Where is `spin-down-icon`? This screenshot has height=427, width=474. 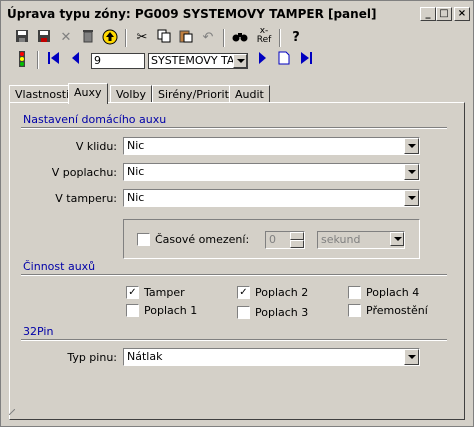 spin-down-icon is located at coordinates (297, 244).